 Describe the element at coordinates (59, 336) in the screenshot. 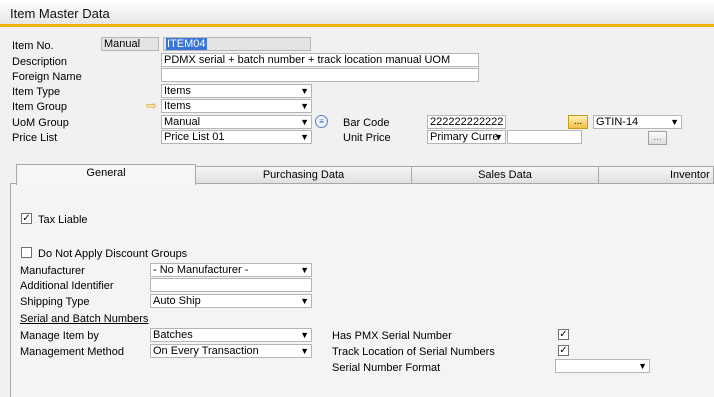

I see `manage-item-by-label: Manage Item by` at that location.